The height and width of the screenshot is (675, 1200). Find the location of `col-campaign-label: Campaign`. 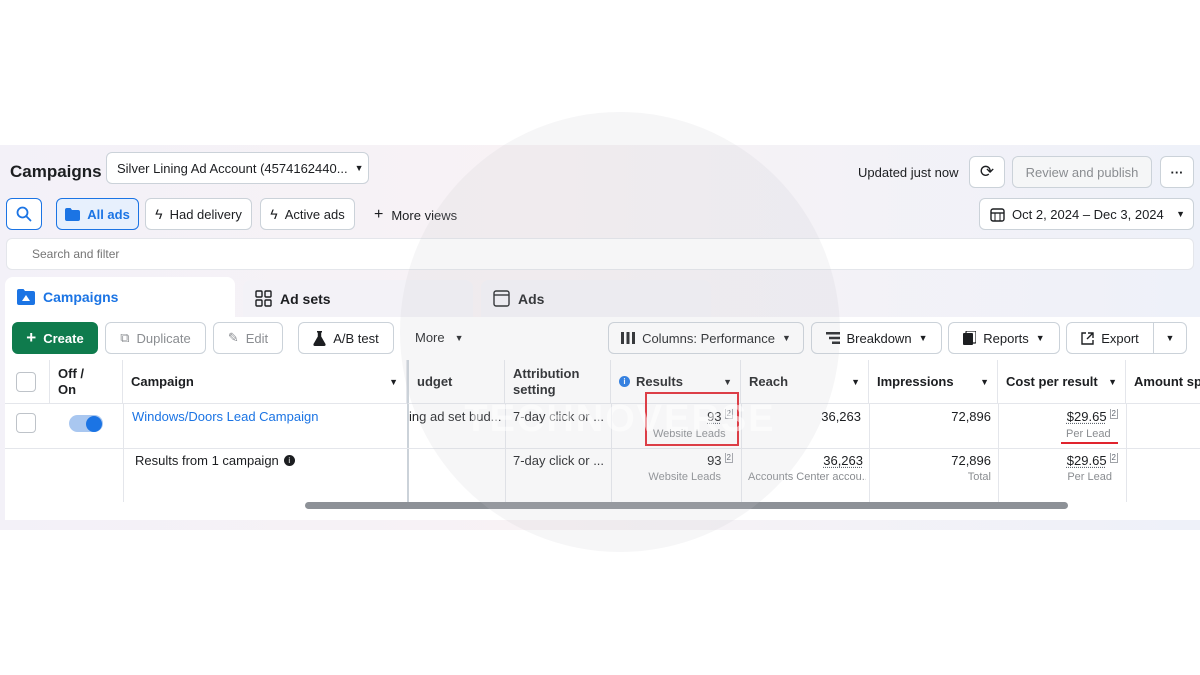

col-campaign-label: Campaign is located at coordinates (162, 381).